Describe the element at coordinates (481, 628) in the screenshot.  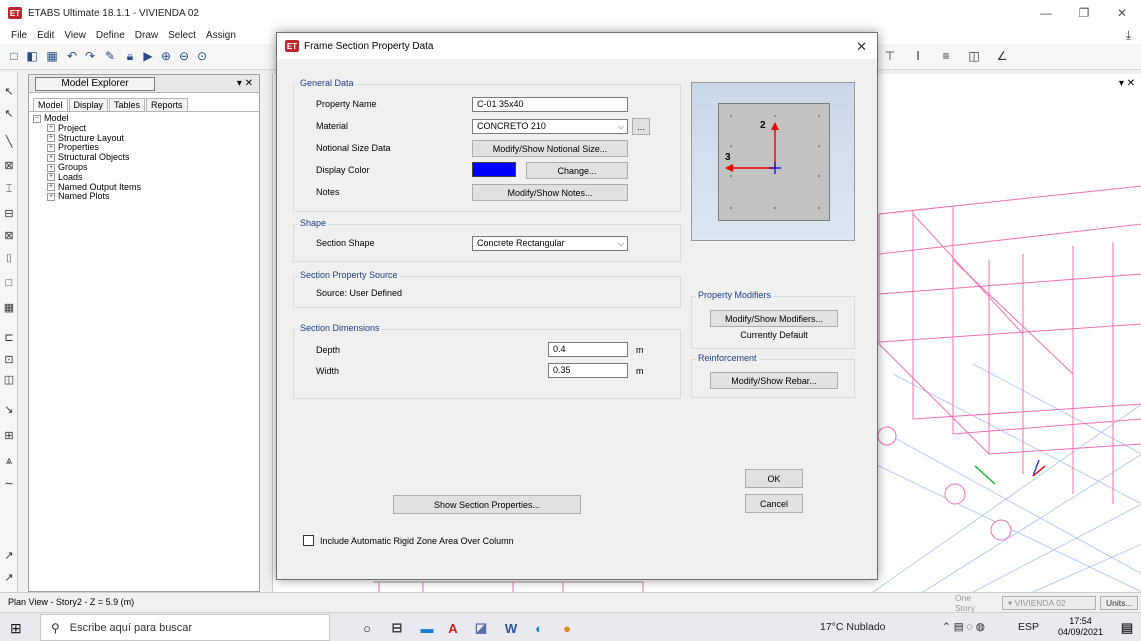
I see `etabs-taskbar-icon: ◪` at that location.